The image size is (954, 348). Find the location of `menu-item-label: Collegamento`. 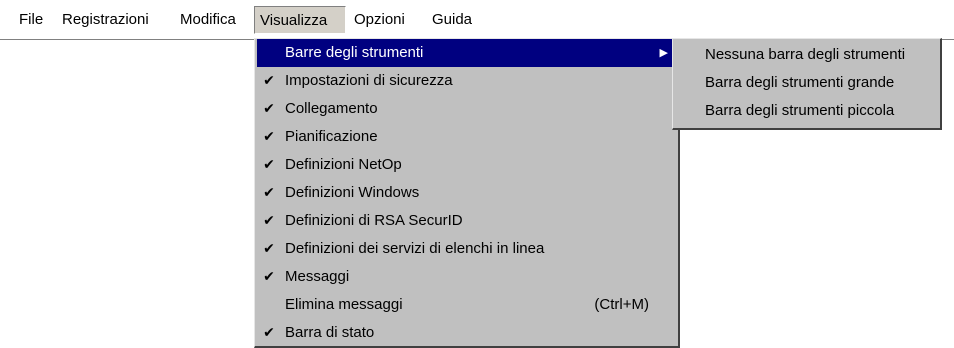

menu-item-label: Collegamento is located at coordinates (331, 108).